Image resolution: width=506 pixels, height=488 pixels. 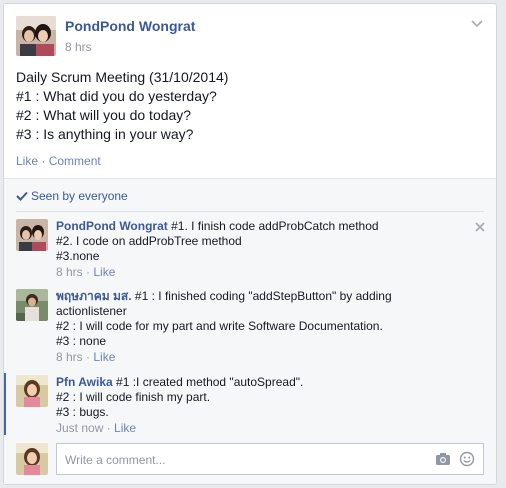 I want to click on comment-line: #2. I code on addProbTree method, so click(x=149, y=241).